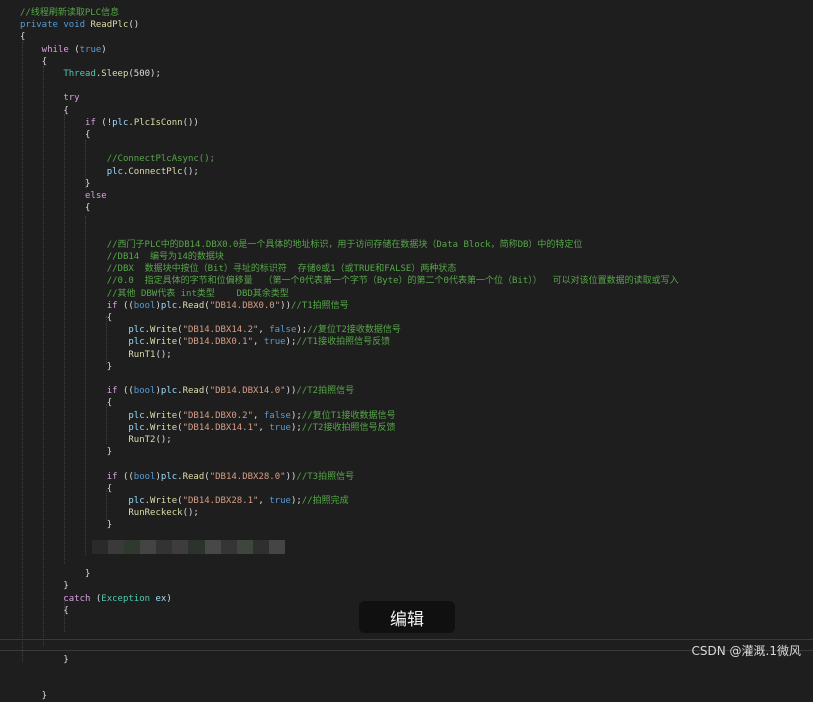 This screenshot has width=813, height=702. I want to click on code-line: plc.ConnectPlc();, so click(109, 172).